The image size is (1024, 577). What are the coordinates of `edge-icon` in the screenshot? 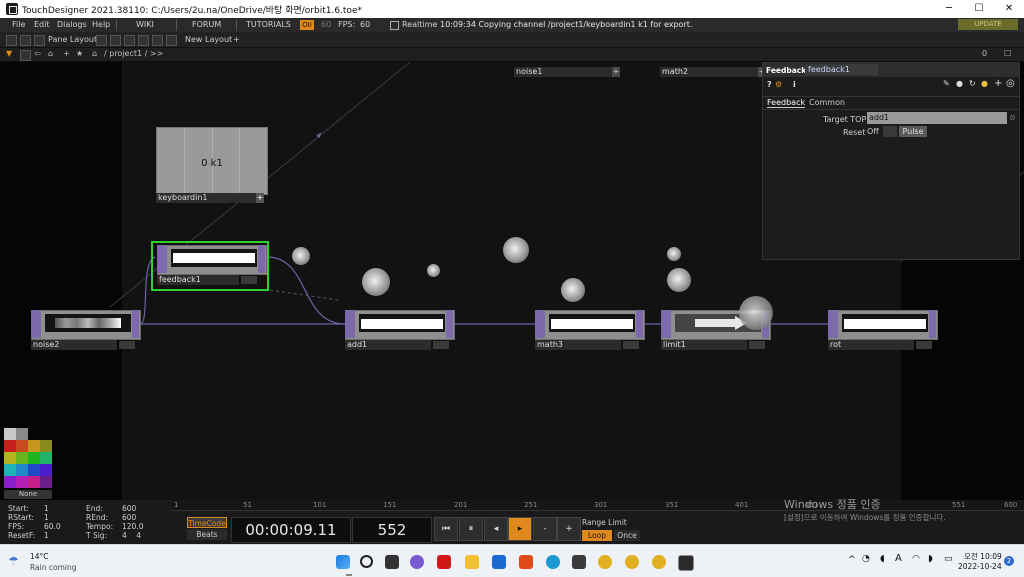 It's located at (553, 562).